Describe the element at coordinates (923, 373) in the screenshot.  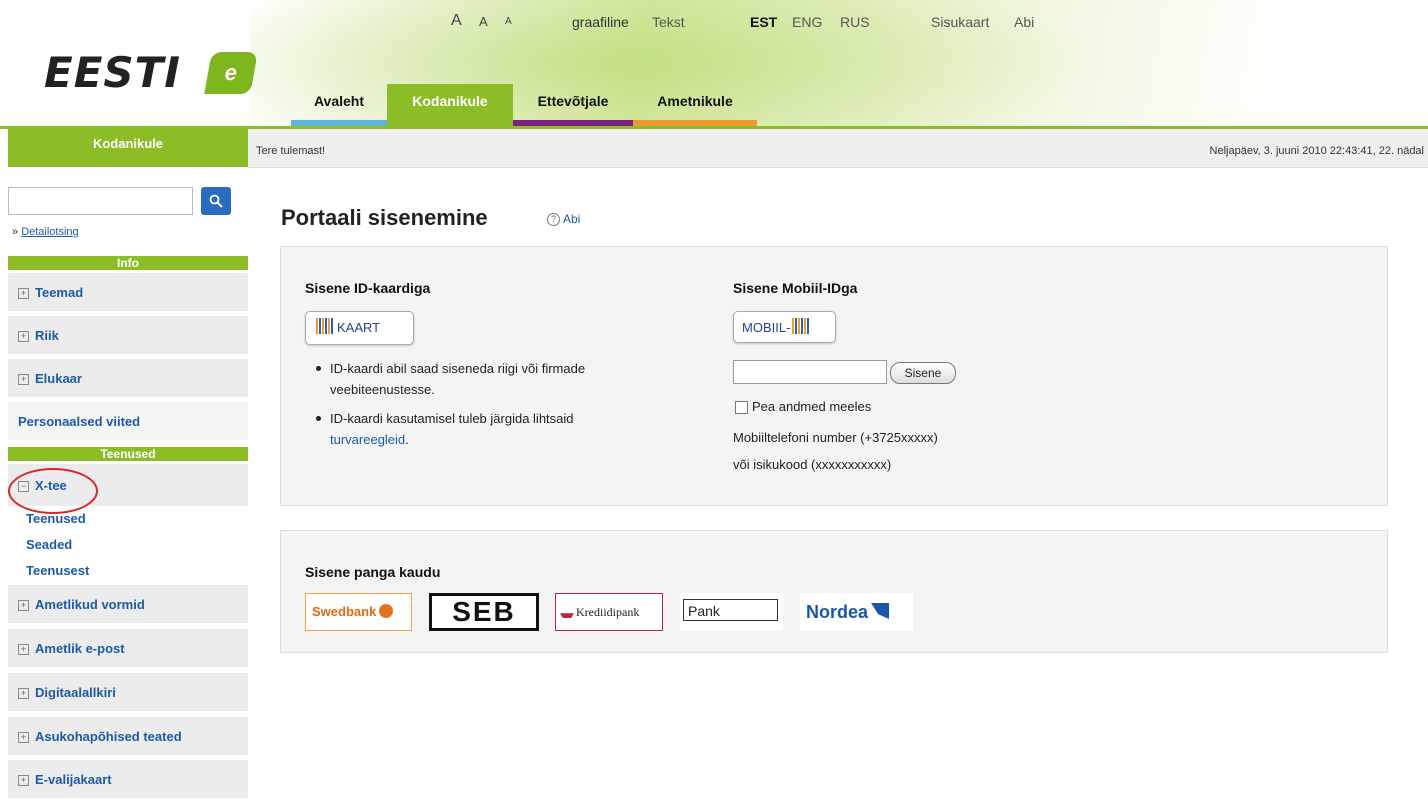
I see `mobile-login-button: Sisene` at that location.